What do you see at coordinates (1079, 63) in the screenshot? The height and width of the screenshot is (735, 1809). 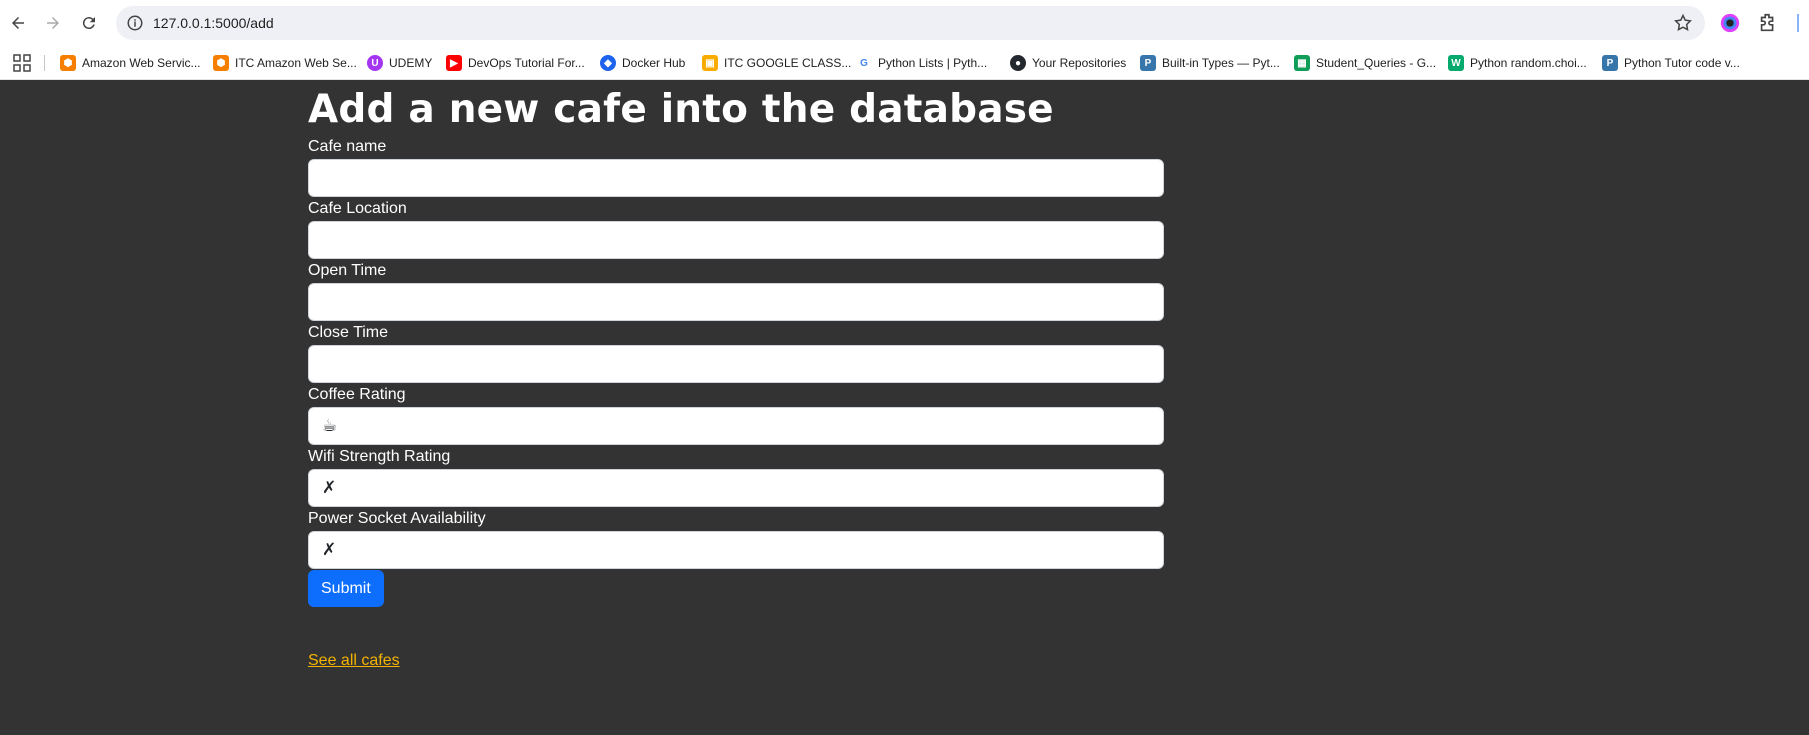 I see `bookmark-label: Your Repositories` at bounding box center [1079, 63].